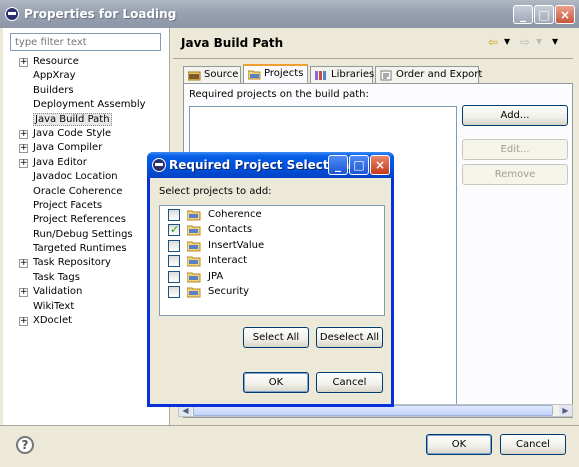 This screenshot has width=579, height=467. What do you see at coordinates (159, 165) in the screenshot?
I see `dialog-eclipse-icon` at bounding box center [159, 165].